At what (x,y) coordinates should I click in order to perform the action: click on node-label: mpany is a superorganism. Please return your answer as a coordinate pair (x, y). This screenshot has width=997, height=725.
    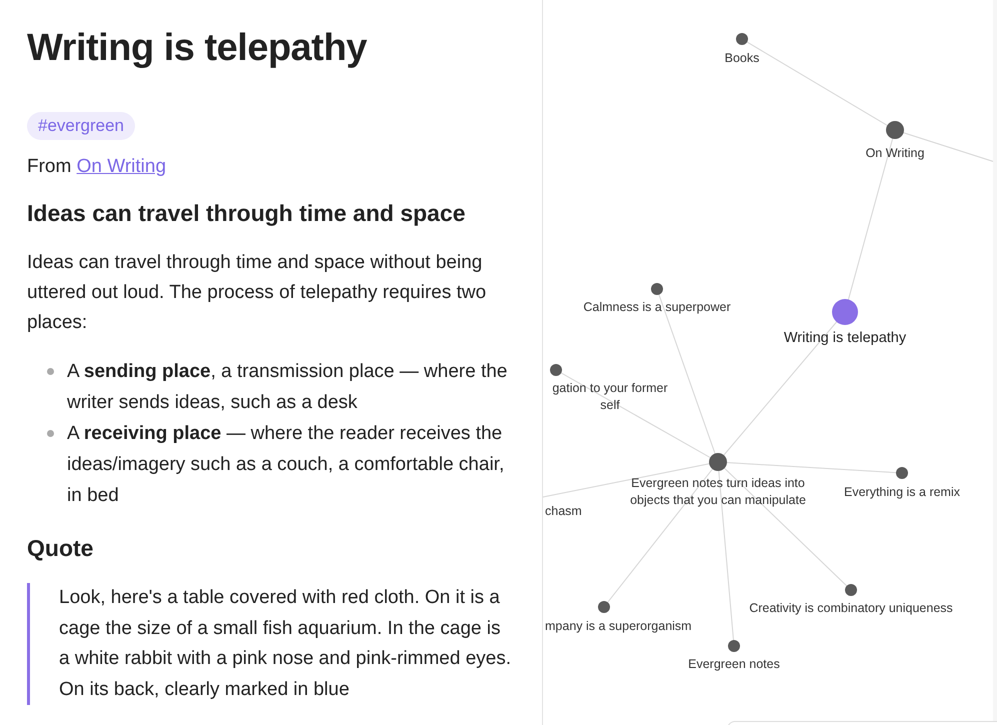
    Looking at the image, I should click on (618, 626).